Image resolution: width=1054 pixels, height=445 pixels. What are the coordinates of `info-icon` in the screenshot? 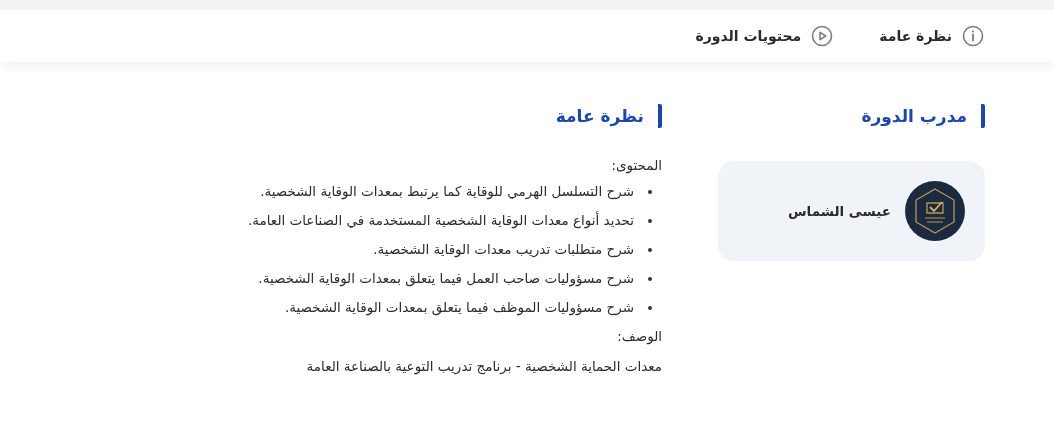 It's located at (973, 36).